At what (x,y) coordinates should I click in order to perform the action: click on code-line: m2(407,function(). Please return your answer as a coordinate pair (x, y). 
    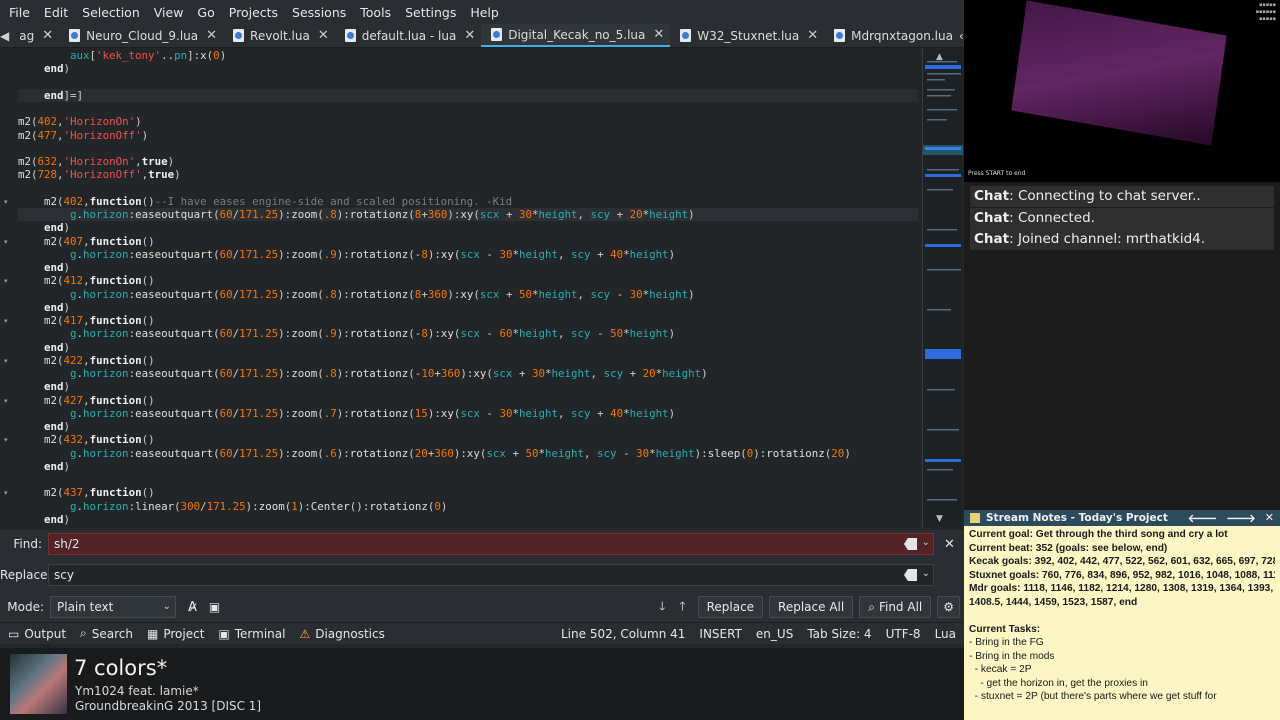
    Looking at the image, I should click on (468, 241).